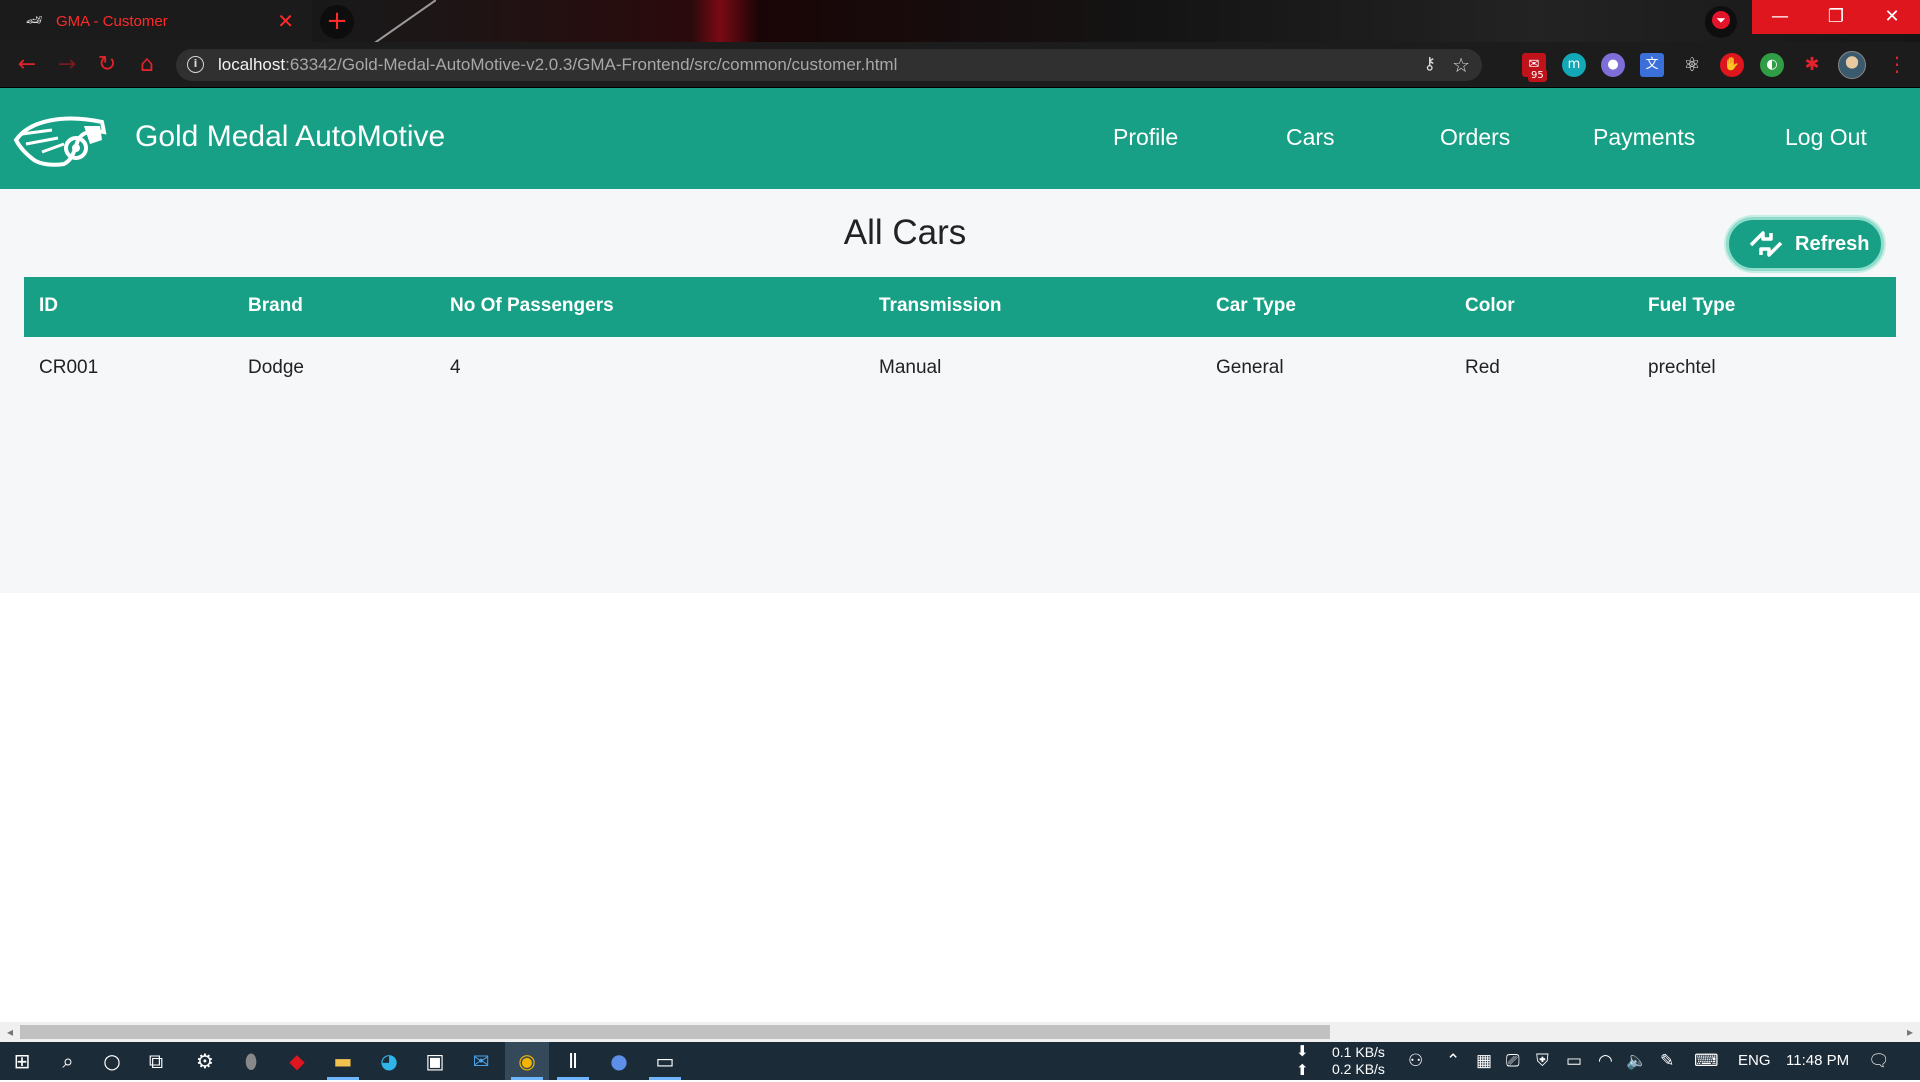  Describe the element at coordinates (389, 1061) in the screenshot. I see `edge-browser-icon: ◕` at that location.